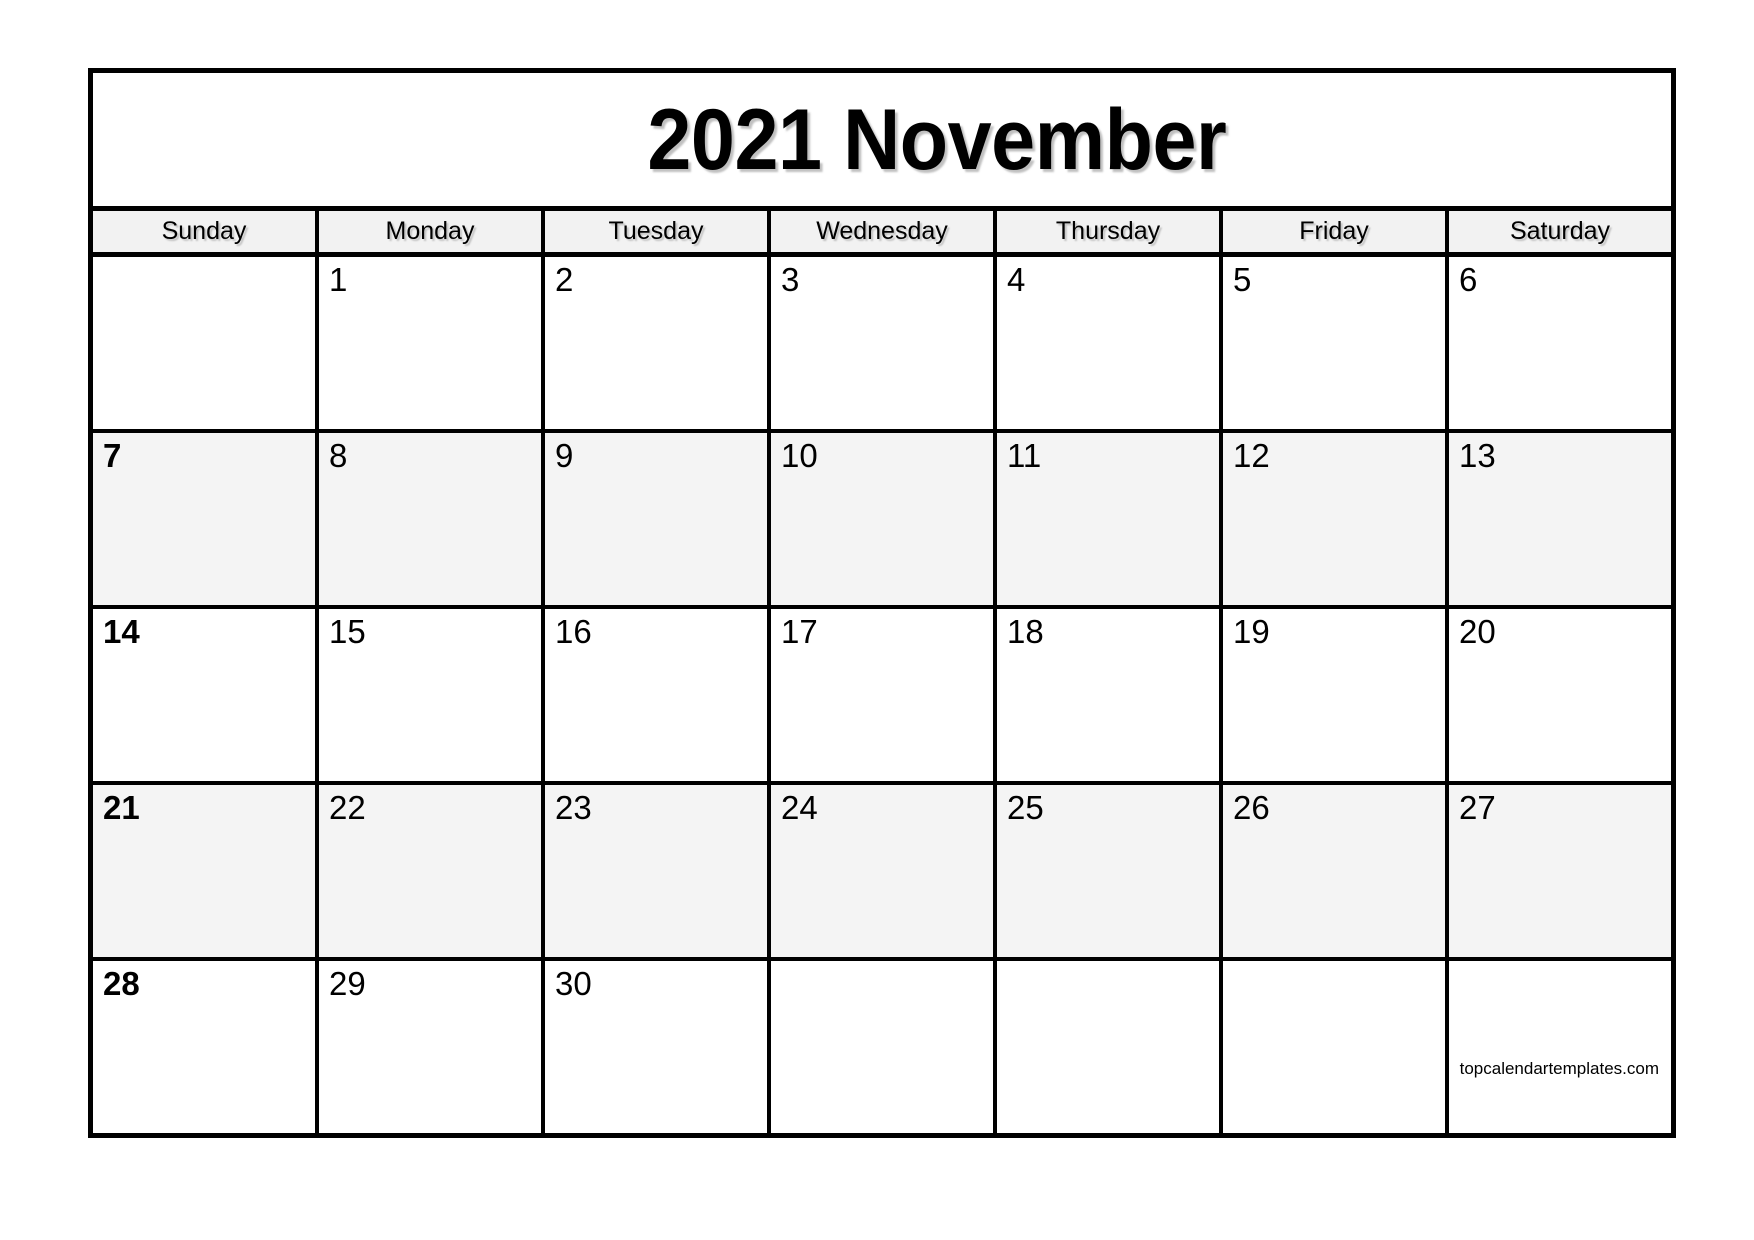  Describe the element at coordinates (347, 807) in the screenshot. I see `calendar-day-number: 22` at that location.